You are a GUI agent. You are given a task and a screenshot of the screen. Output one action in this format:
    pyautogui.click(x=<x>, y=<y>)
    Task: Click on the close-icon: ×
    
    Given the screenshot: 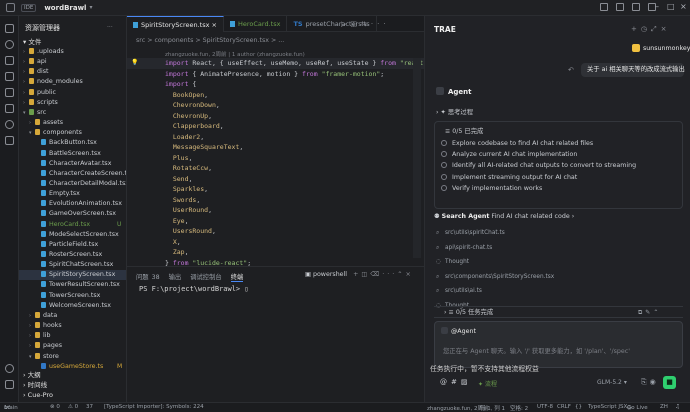 What is the action you would take?
    pyautogui.click(x=666, y=29)
    